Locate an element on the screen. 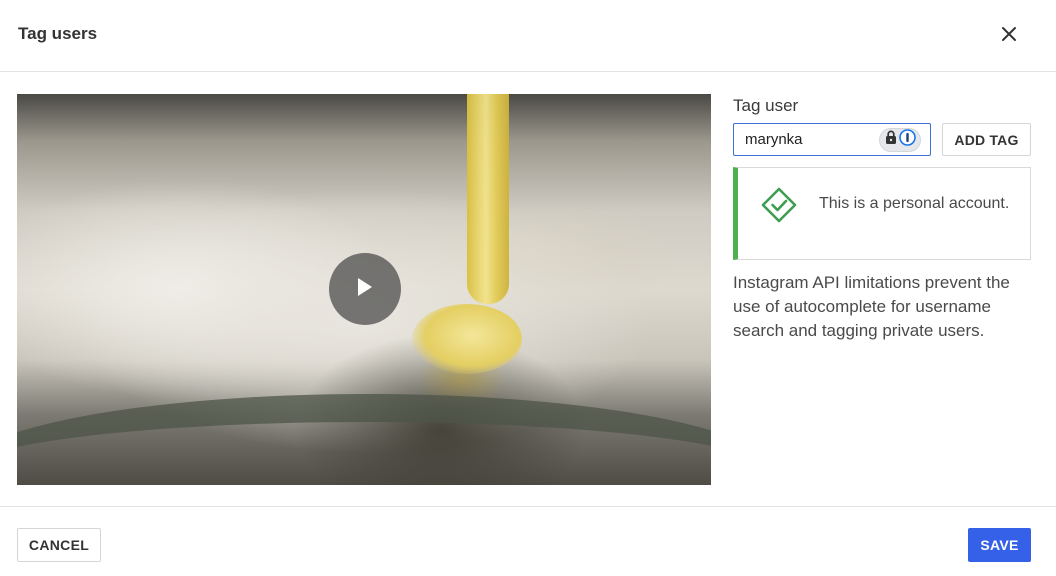  play-button is located at coordinates (365, 289).